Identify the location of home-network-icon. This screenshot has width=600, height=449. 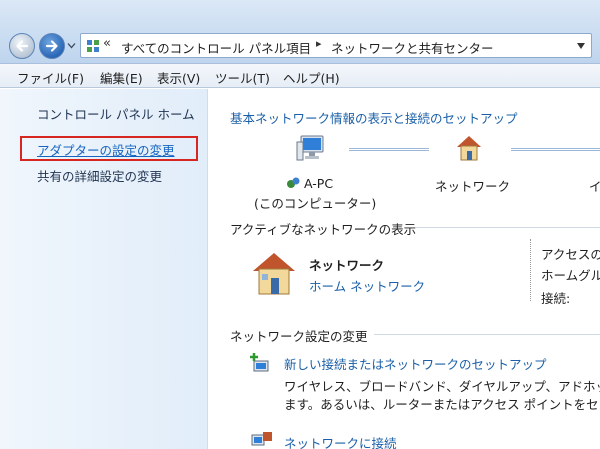
(469, 148).